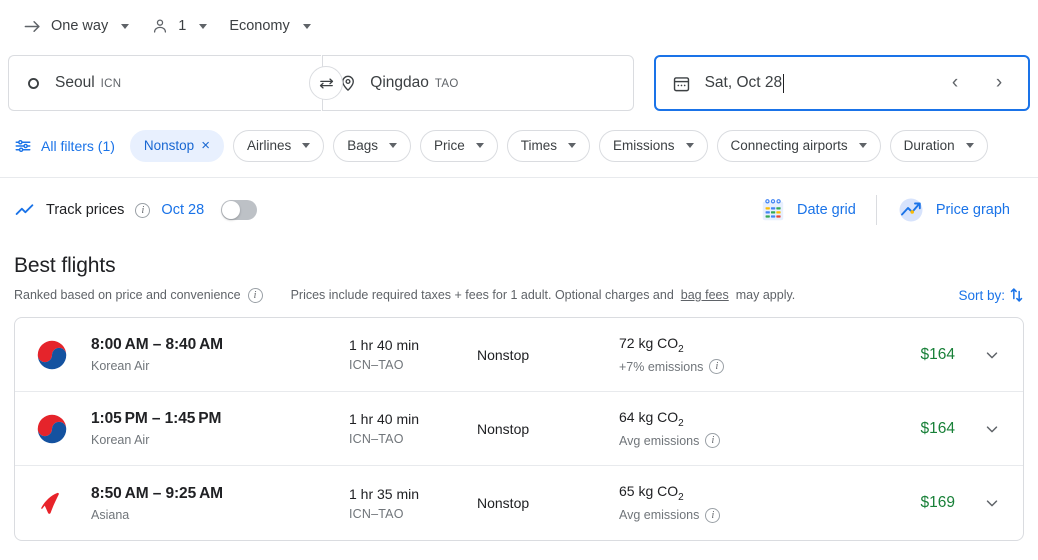  I want to click on filter-chip-bags: Bags, so click(372, 145).